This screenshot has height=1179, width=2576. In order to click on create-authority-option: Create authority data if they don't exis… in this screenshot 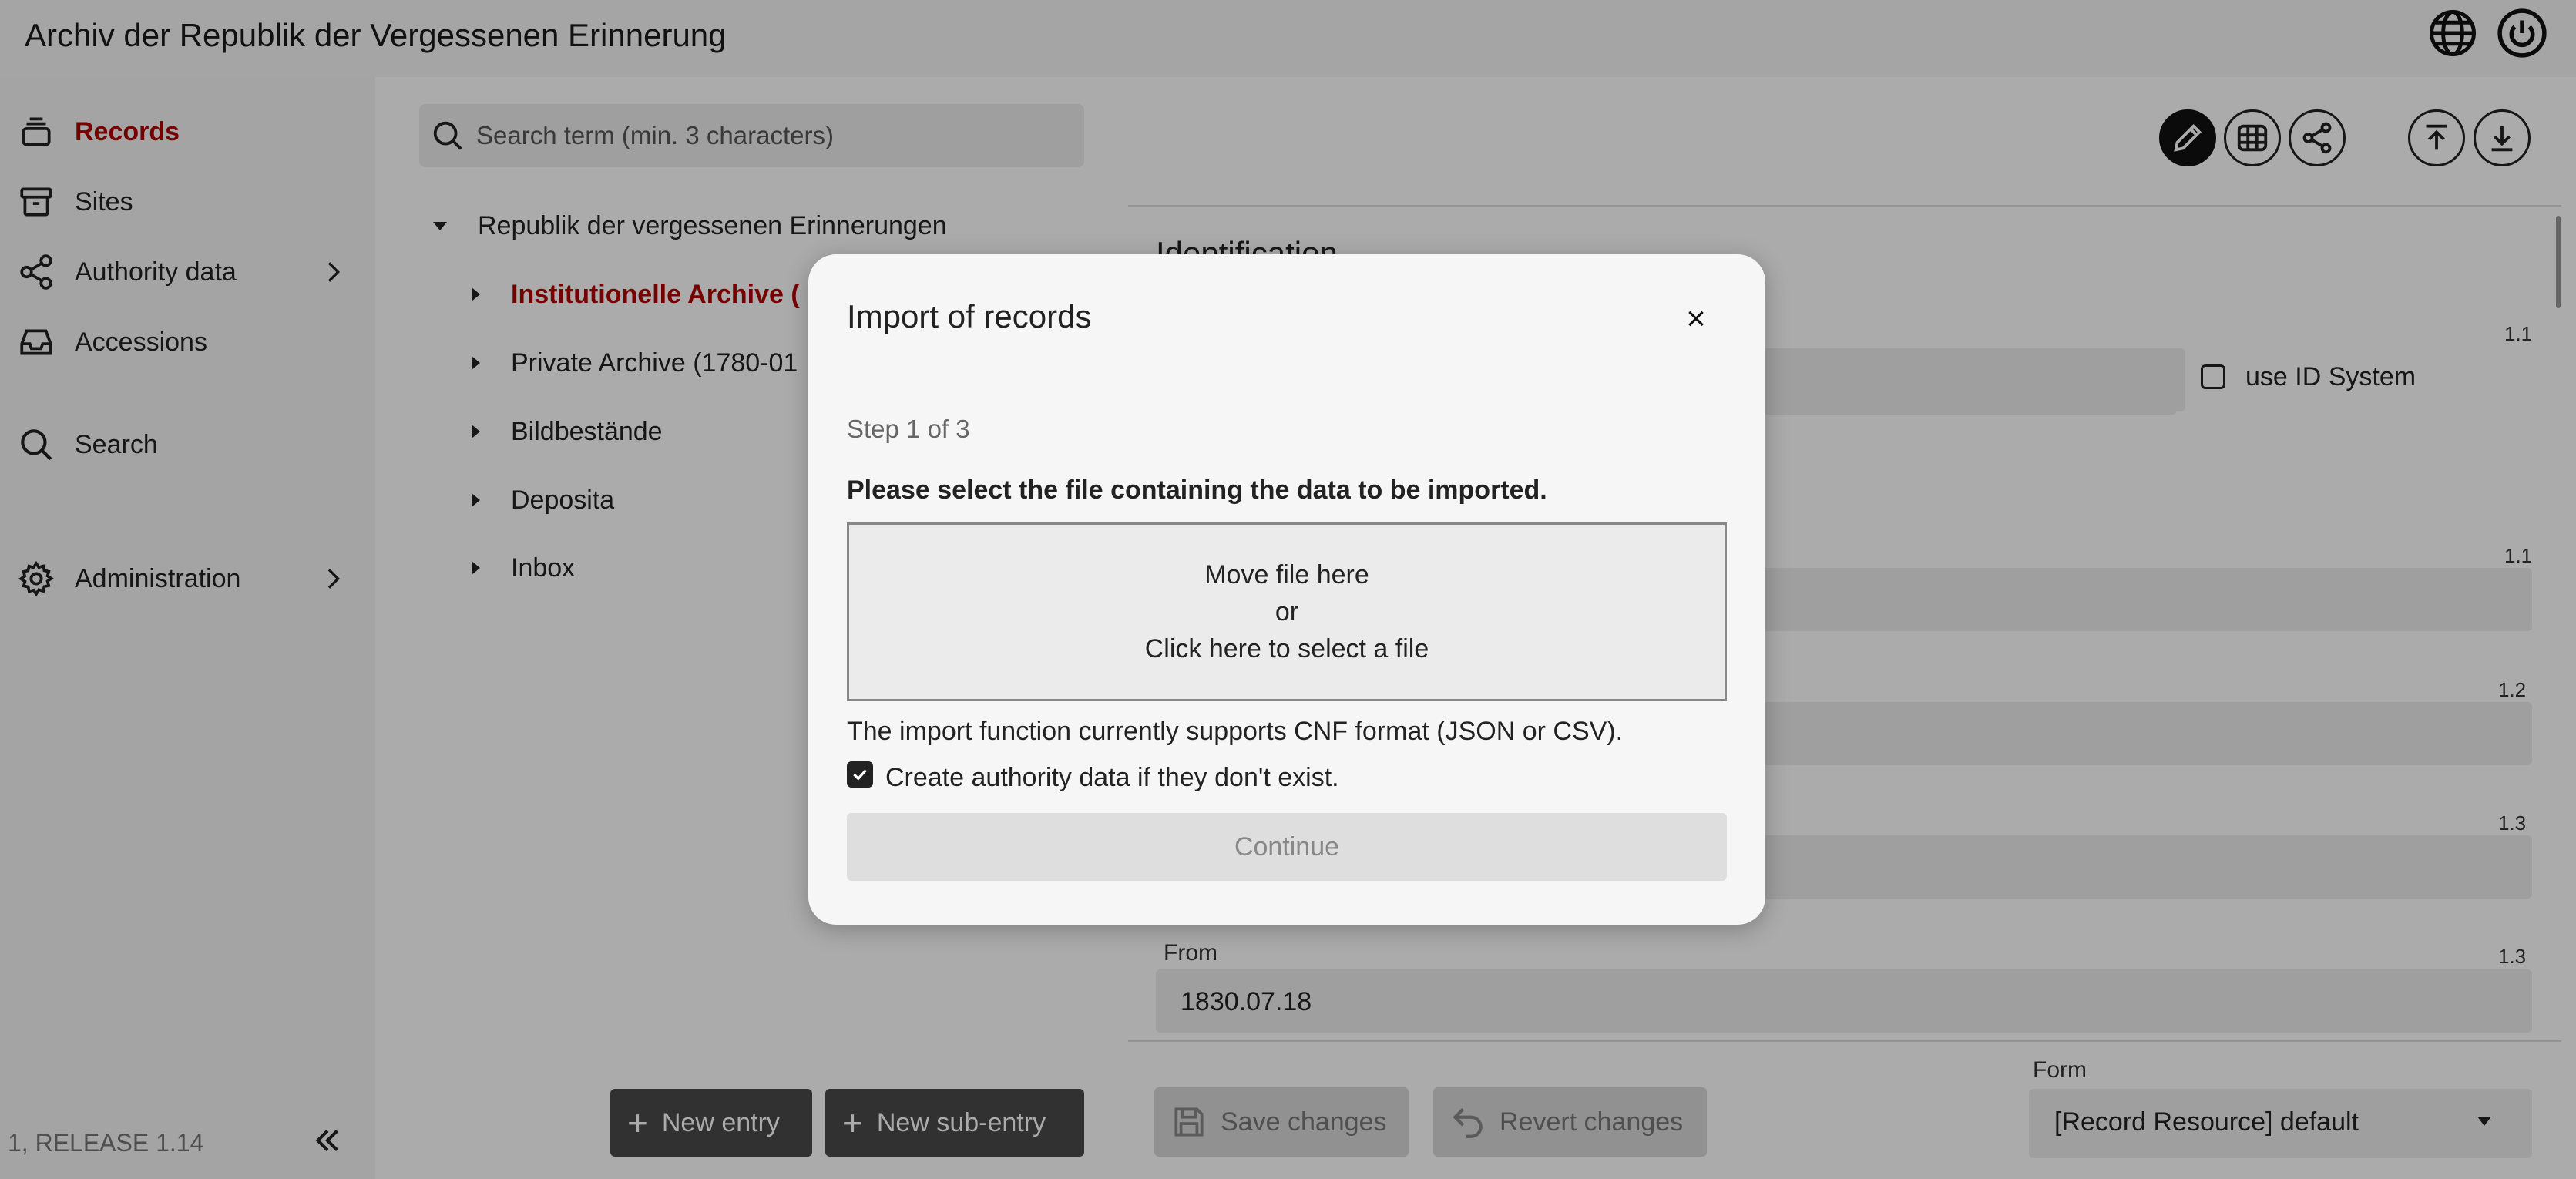, I will do `click(1093, 777)`.